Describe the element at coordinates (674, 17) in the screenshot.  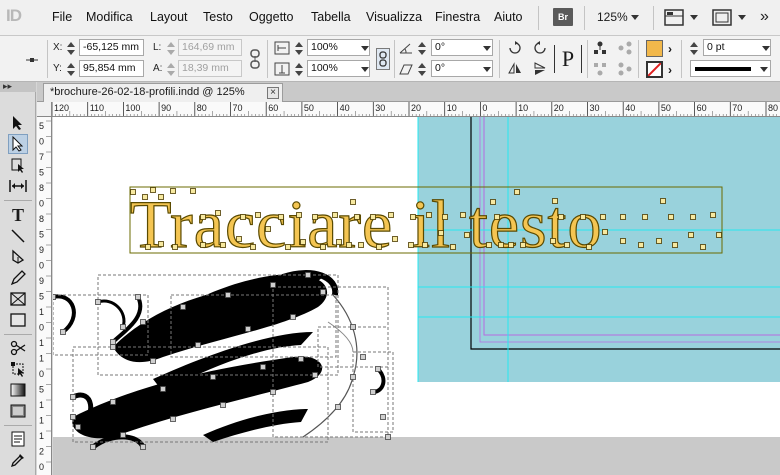
I see `view-options-icon` at that location.